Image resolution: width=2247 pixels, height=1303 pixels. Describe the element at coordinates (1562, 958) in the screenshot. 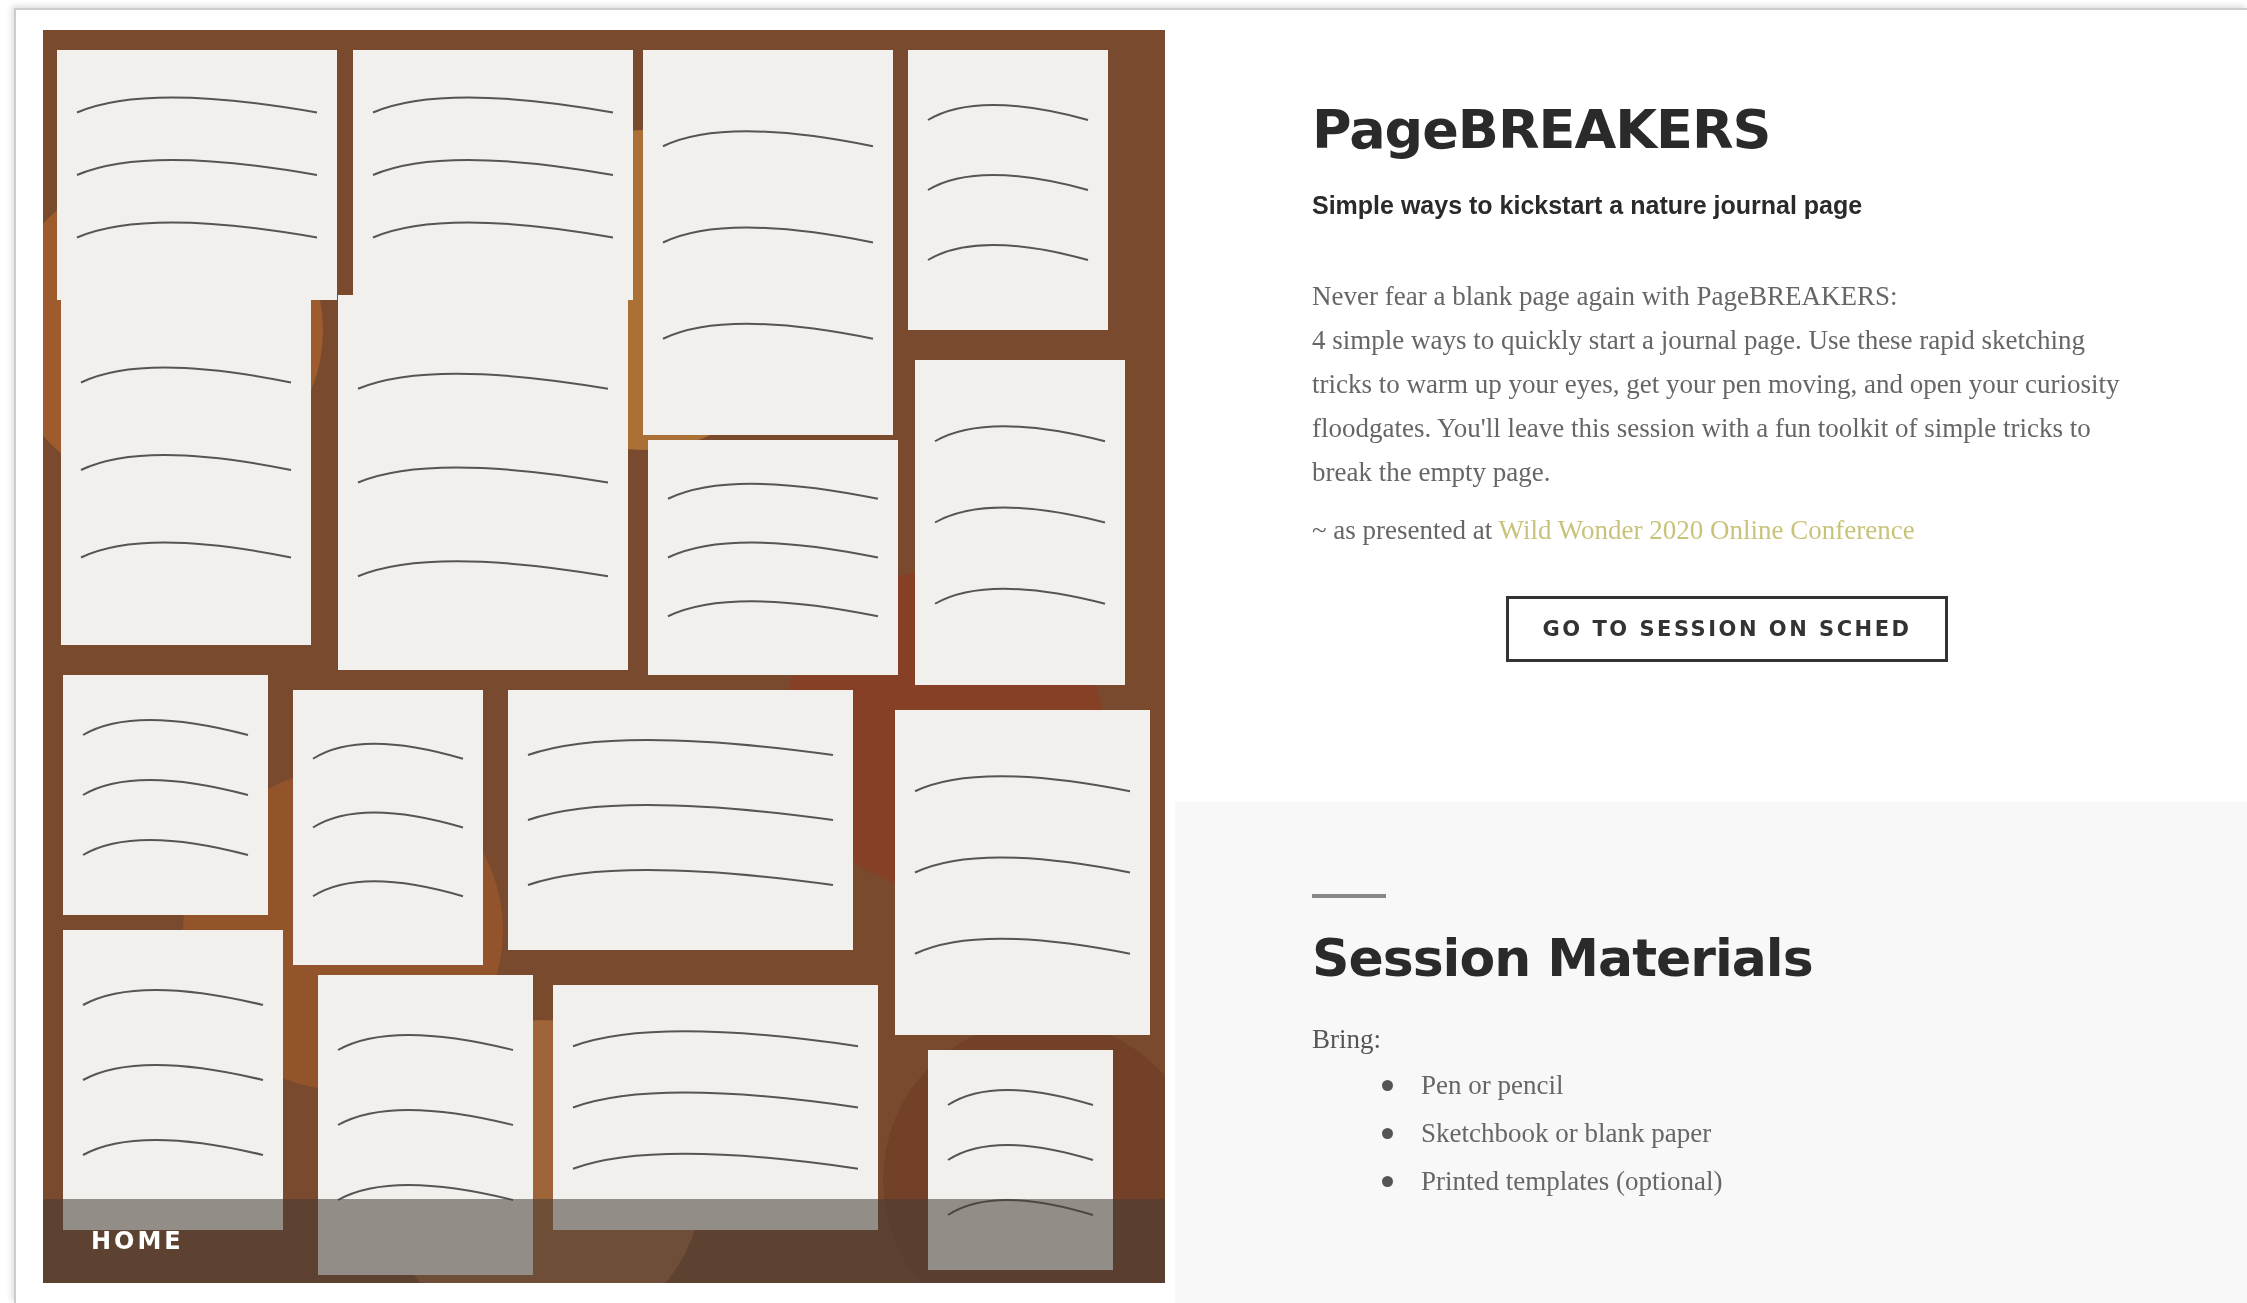

I see `section-heading: Session Materials` at that location.